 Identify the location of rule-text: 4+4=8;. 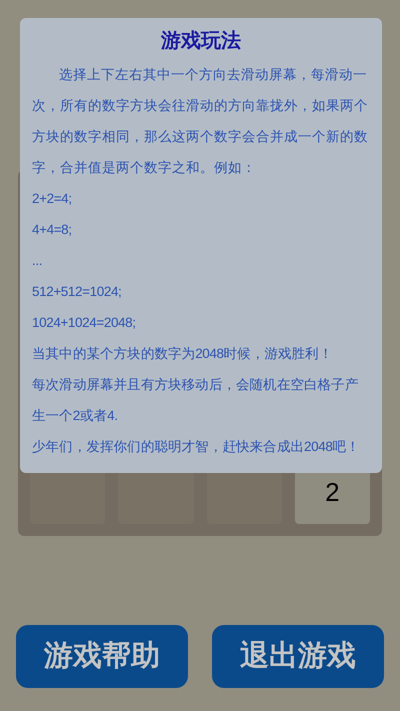
(52, 230).